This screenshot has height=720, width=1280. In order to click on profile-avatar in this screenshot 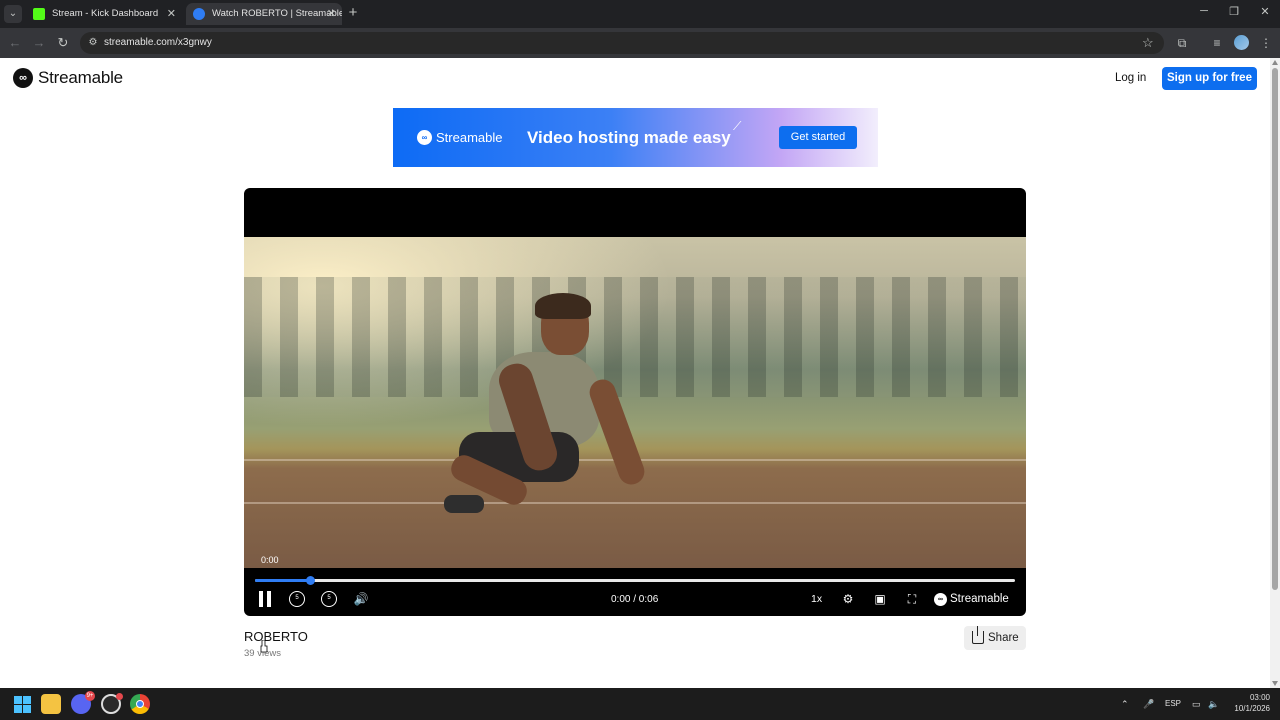, I will do `click(1241, 42)`.